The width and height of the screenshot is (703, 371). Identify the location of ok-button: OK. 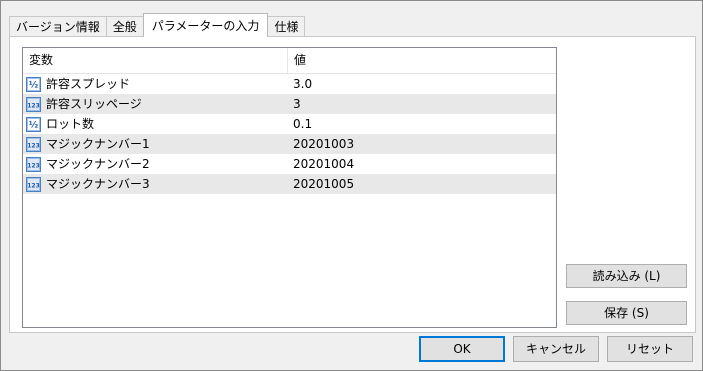
(462, 349).